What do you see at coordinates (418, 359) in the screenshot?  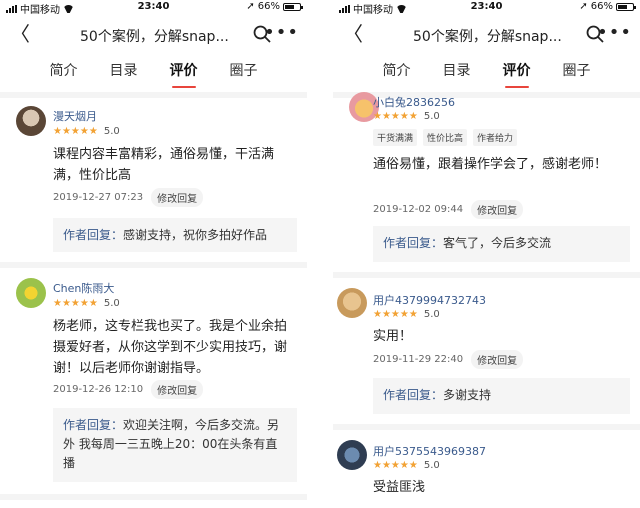 I see `review-date: 2019-11-29 22:40` at bounding box center [418, 359].